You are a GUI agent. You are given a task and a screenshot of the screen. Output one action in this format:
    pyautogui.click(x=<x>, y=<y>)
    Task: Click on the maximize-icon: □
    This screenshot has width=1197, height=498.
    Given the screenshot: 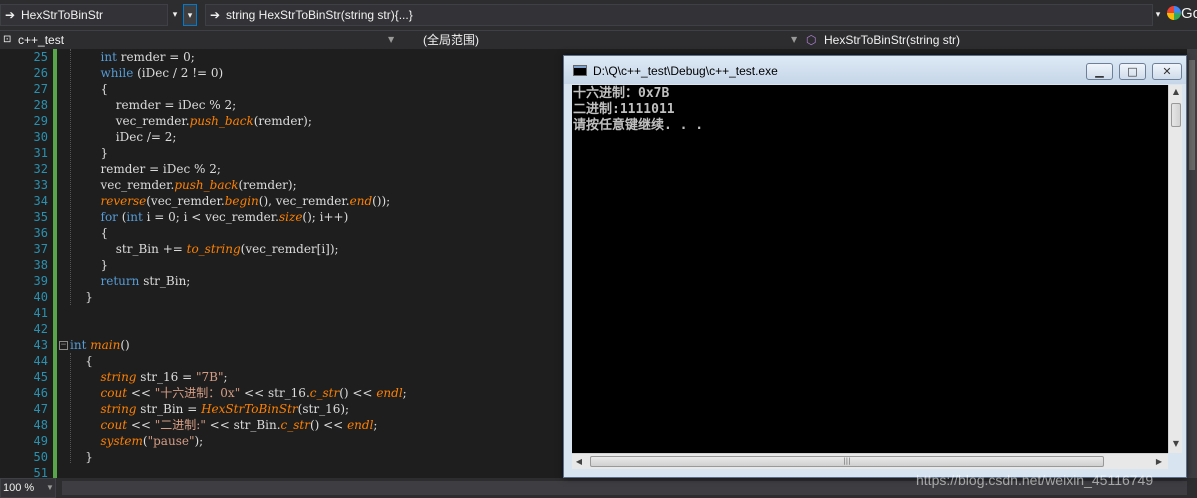 What is the action you would take?
    pyautogui.click(x=1132, y=71)
    